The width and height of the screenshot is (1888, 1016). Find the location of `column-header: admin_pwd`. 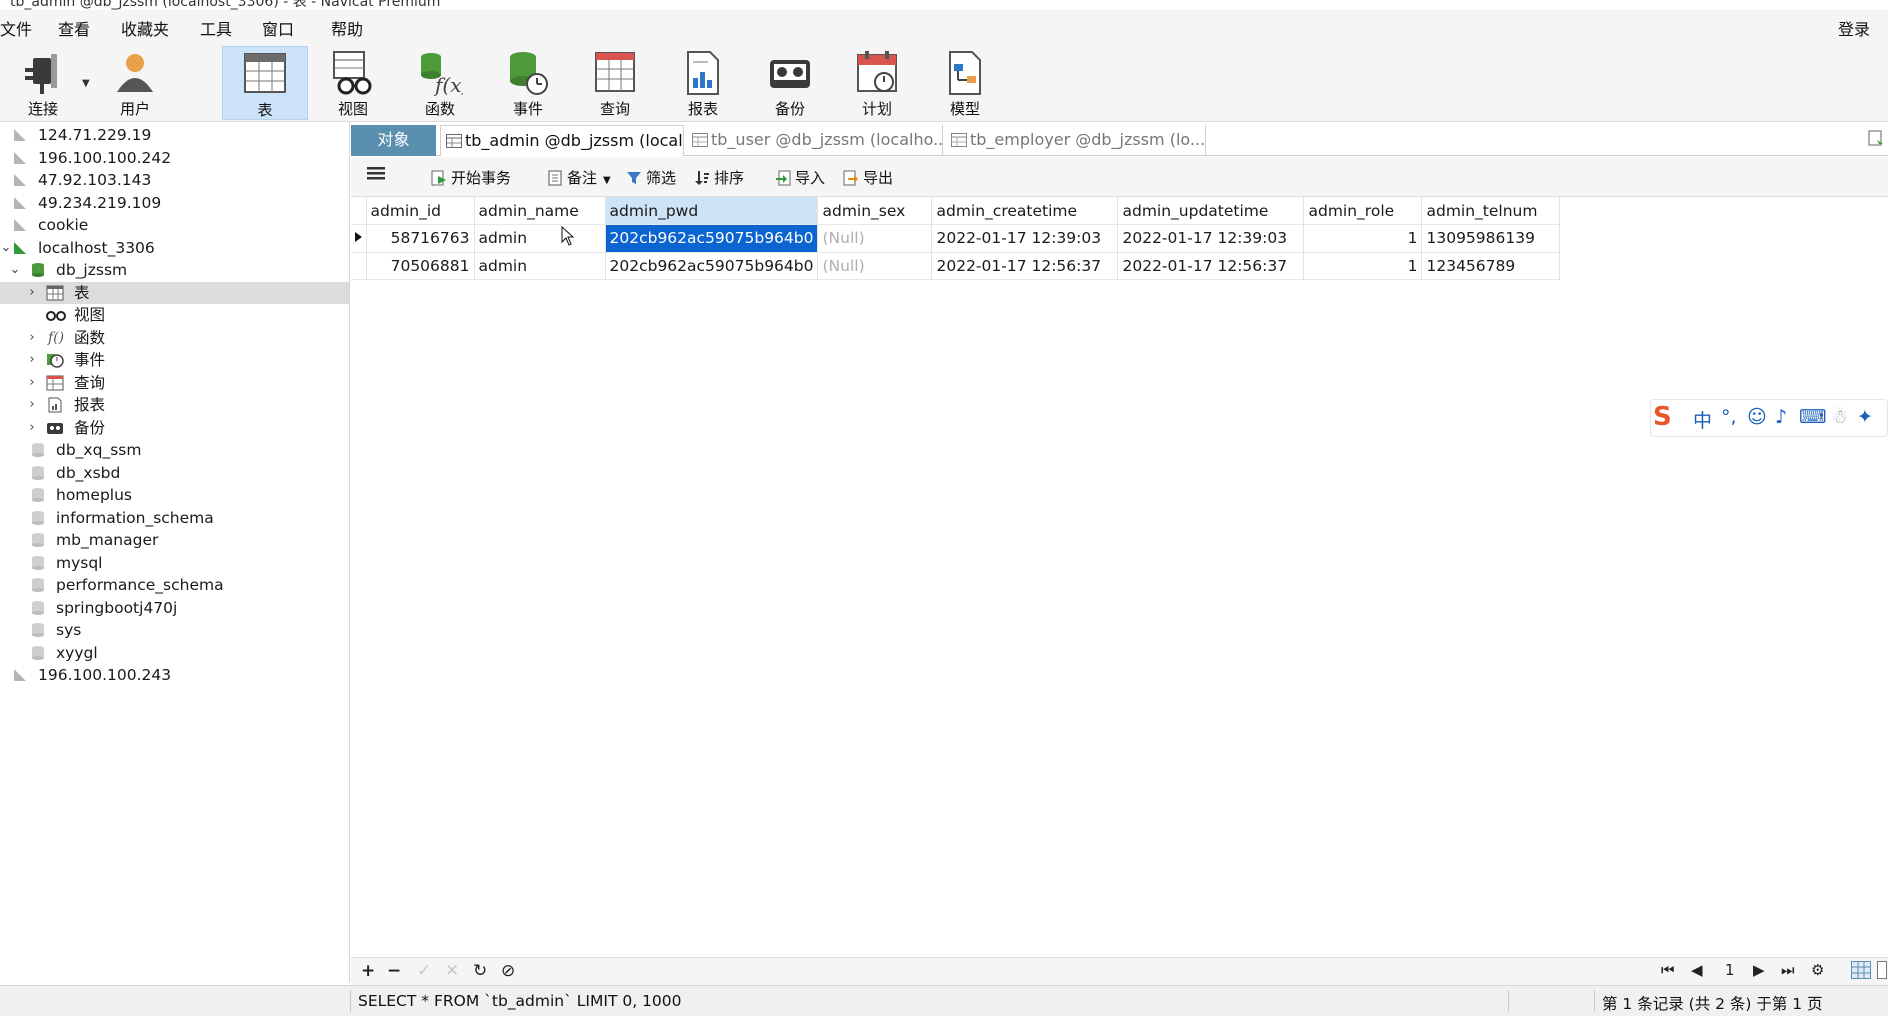

column-header: admin_pwd is located at coordinates (712, 211).